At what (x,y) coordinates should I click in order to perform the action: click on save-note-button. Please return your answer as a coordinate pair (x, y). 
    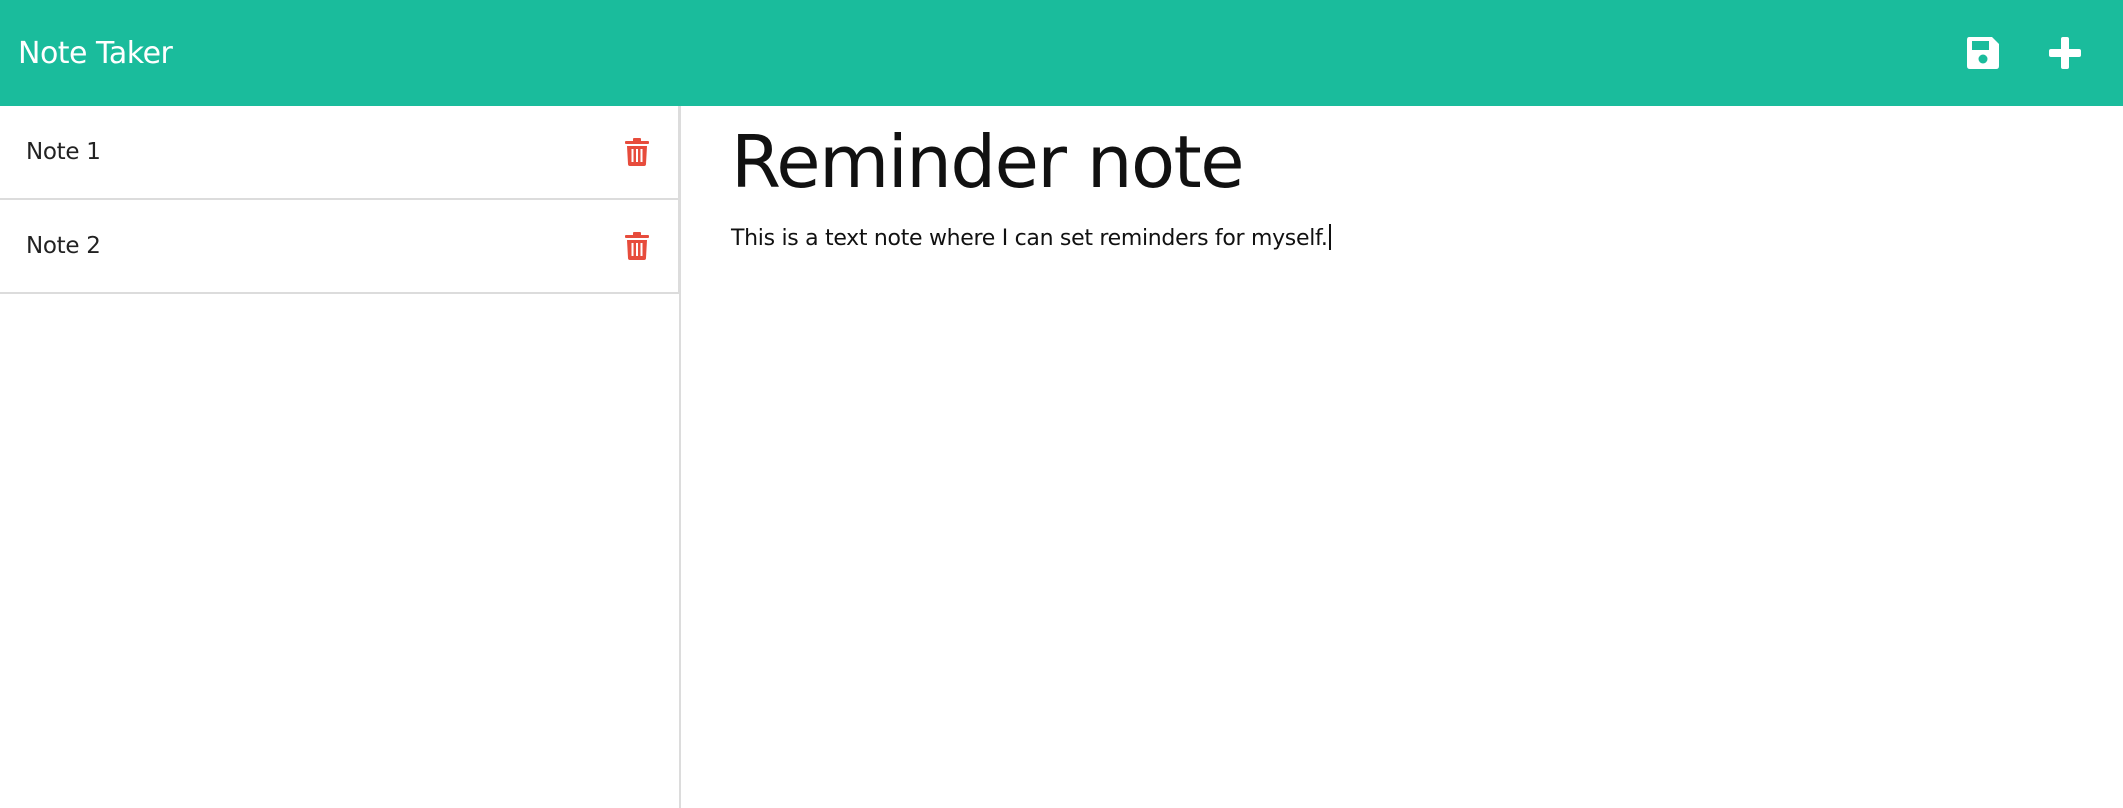
    Looking at the image, I should click on (1983, 53).